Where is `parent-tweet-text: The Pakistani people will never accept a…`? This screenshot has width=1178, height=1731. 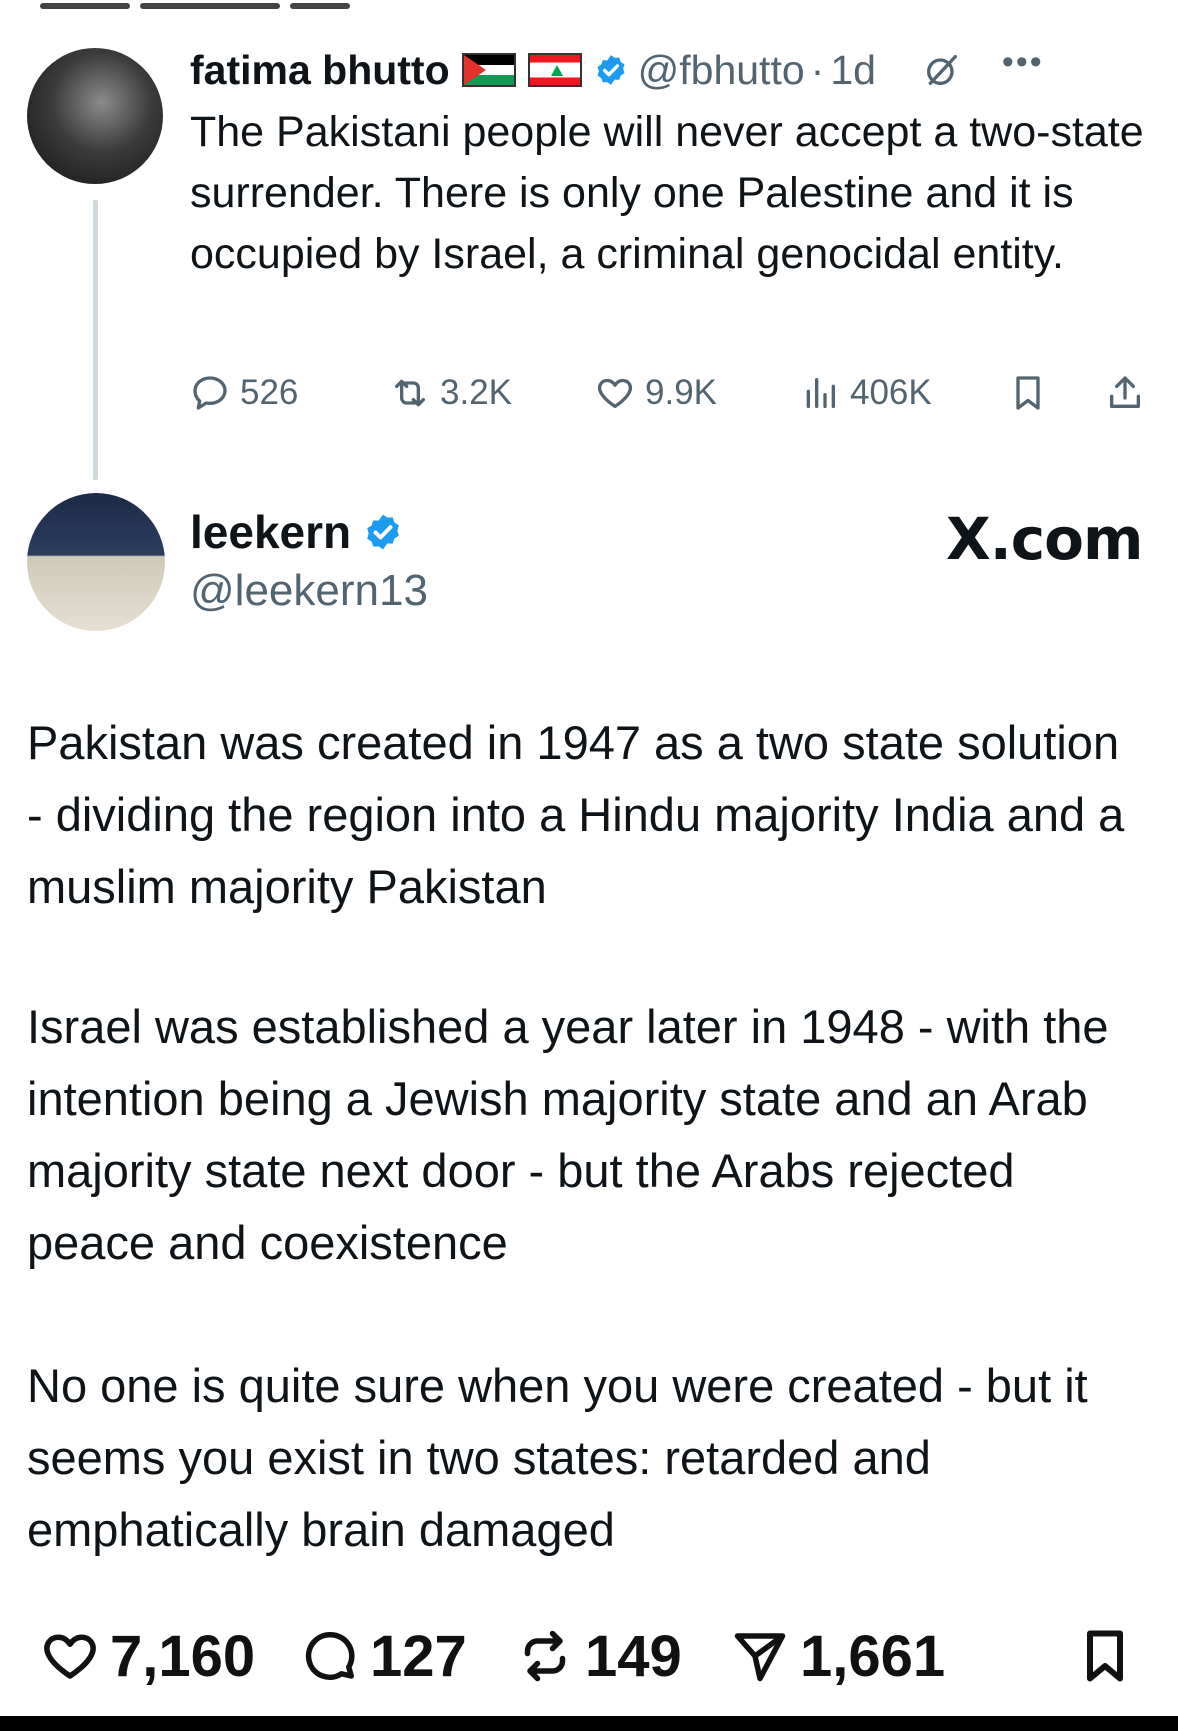 parent-tweet-text: The Pakistani people will never accept a… is located at coordinates (667, 193).